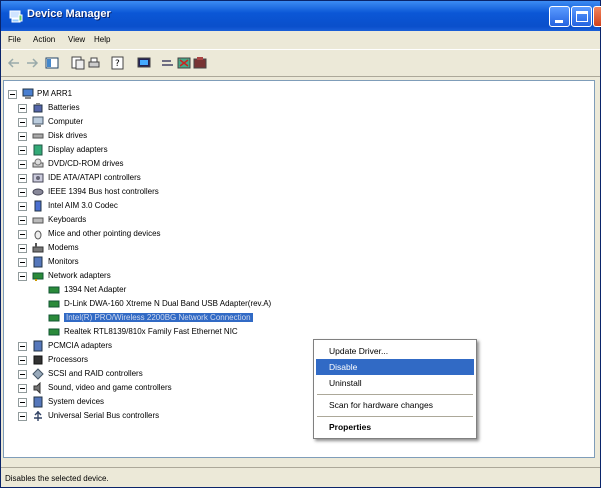 Image resolution: width=601 pixels, height=488 pixels. Describe the element at coordinates (68, 359) in the screenshot. I see `category-label: Processors` at that location.